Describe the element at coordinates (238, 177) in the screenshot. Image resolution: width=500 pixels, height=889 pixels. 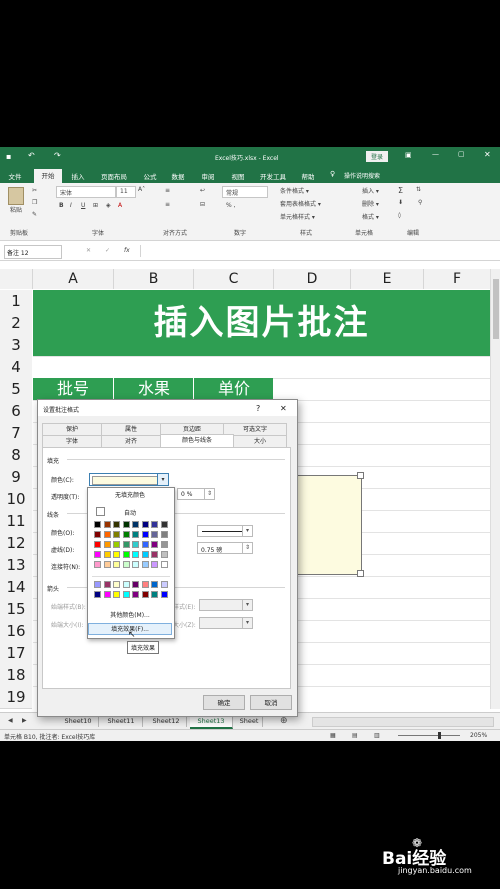
I see `tab-view: 视图` at that location.